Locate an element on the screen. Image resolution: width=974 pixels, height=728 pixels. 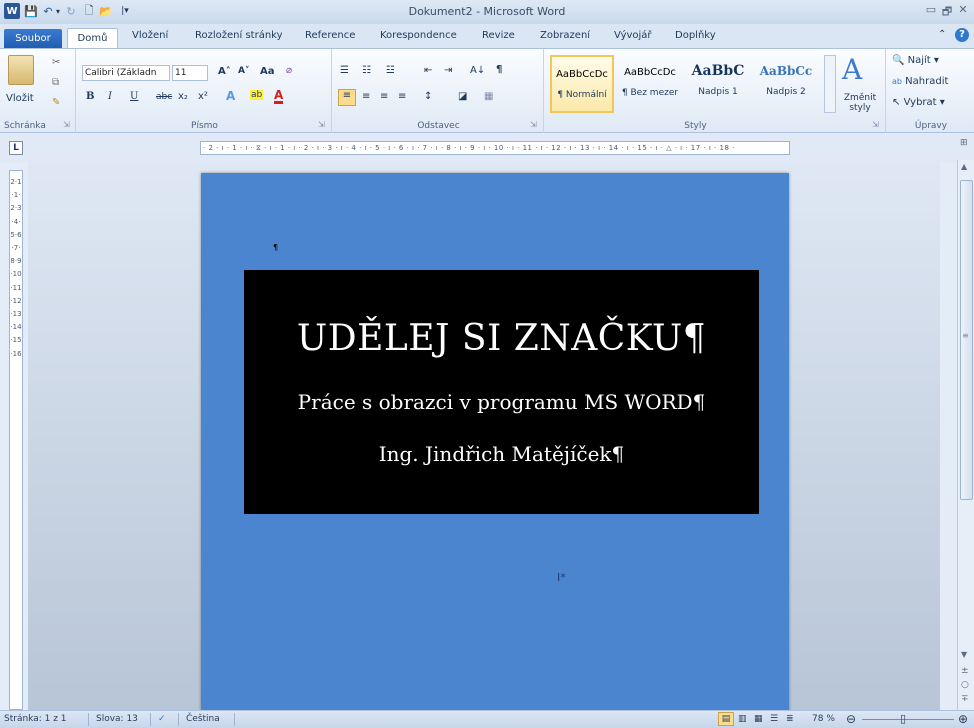
proofing-icon: ✓ is located at coordinates (162, 719).